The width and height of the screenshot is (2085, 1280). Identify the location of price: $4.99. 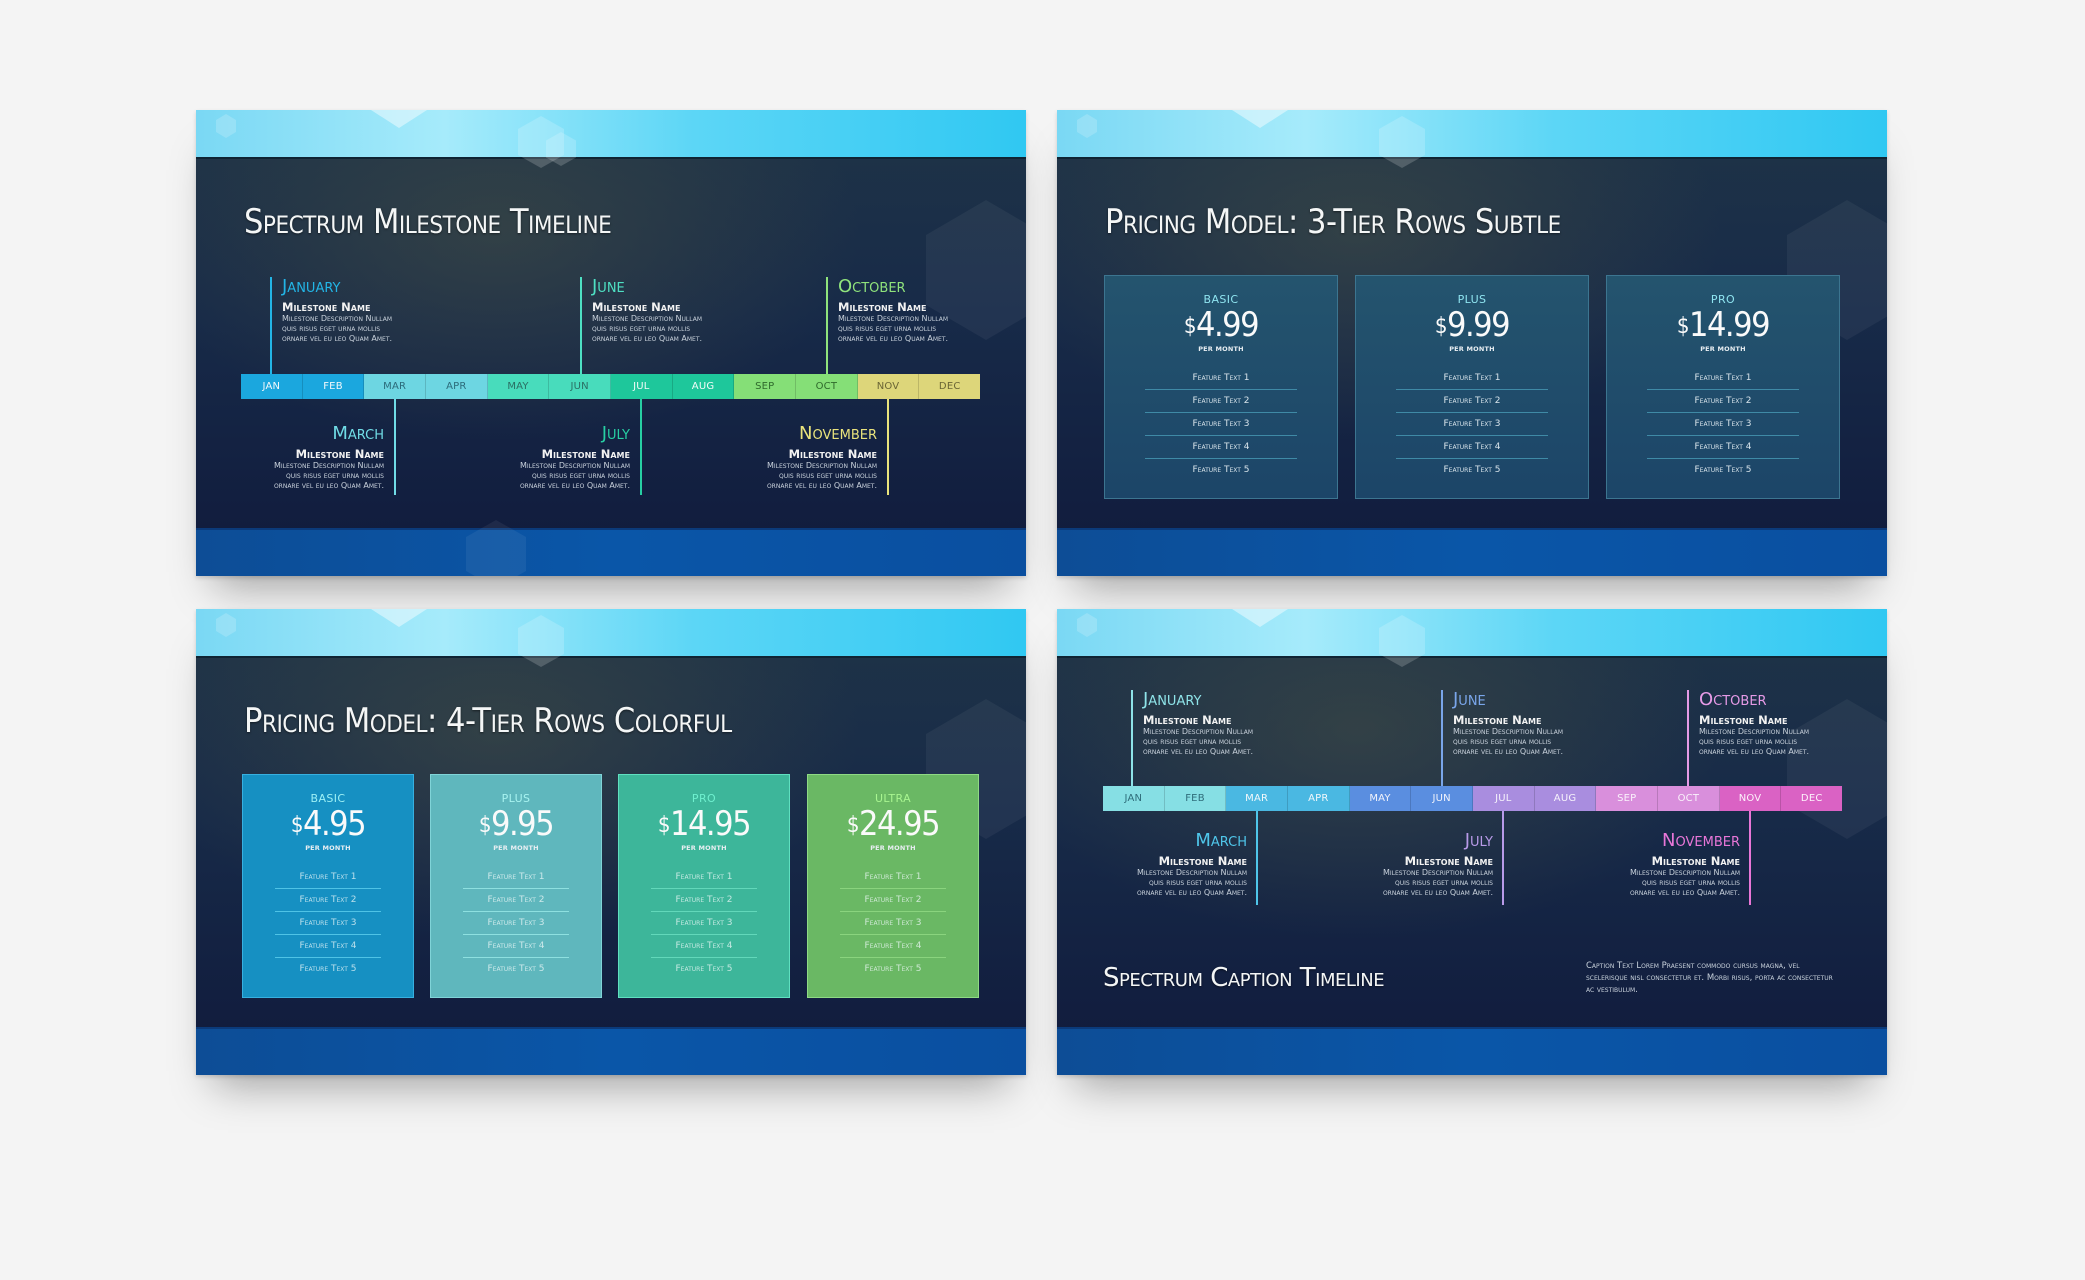
(1221, 325).